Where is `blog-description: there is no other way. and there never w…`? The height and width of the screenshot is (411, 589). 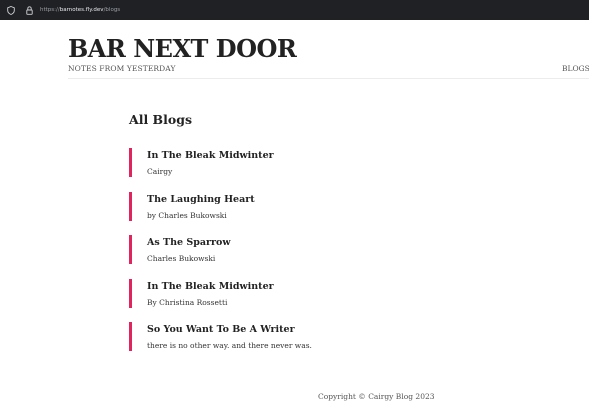 blog-description: there is no other way. and there never w… is located at coordinates (229, 345).